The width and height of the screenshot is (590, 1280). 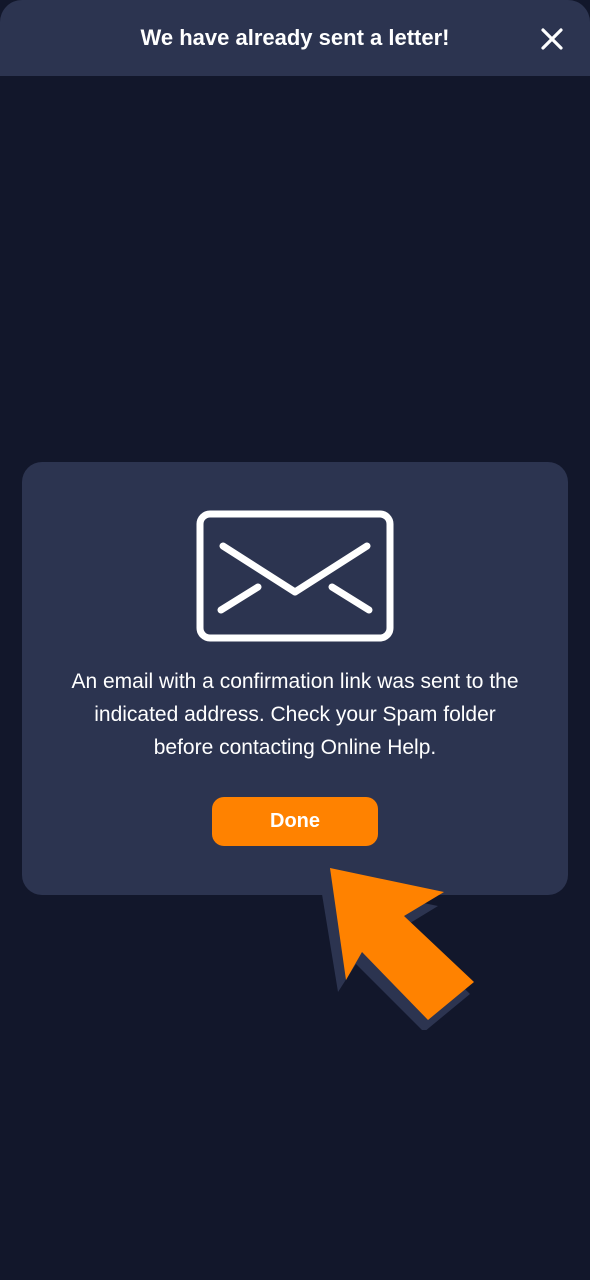 I want to click on page-title: We have already sent a letter!, so click(x=295, y=37).